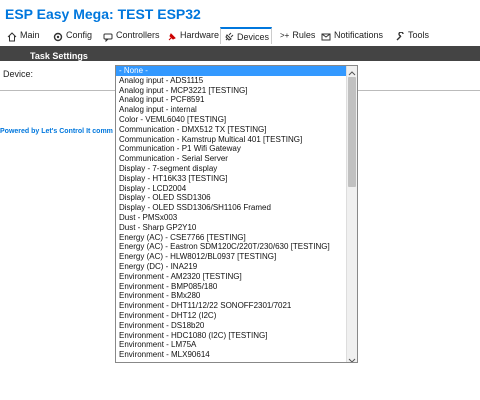 The width and height of the screenshot is (480, 400). What do you see at coordinates (231, 91) in the screenshot?
I see `dropdown-option: Analog input - MCP3221 [TESTING]` at bounding box center [231, 91].